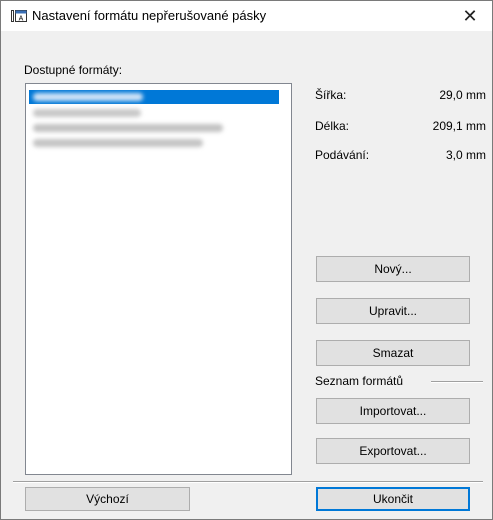 The height and width of the screenshot is (520, 493). What do you see at coordinates (332, 126) in the screenshot?
I see `length-label: Délka:` at bounding box center [332, 126].